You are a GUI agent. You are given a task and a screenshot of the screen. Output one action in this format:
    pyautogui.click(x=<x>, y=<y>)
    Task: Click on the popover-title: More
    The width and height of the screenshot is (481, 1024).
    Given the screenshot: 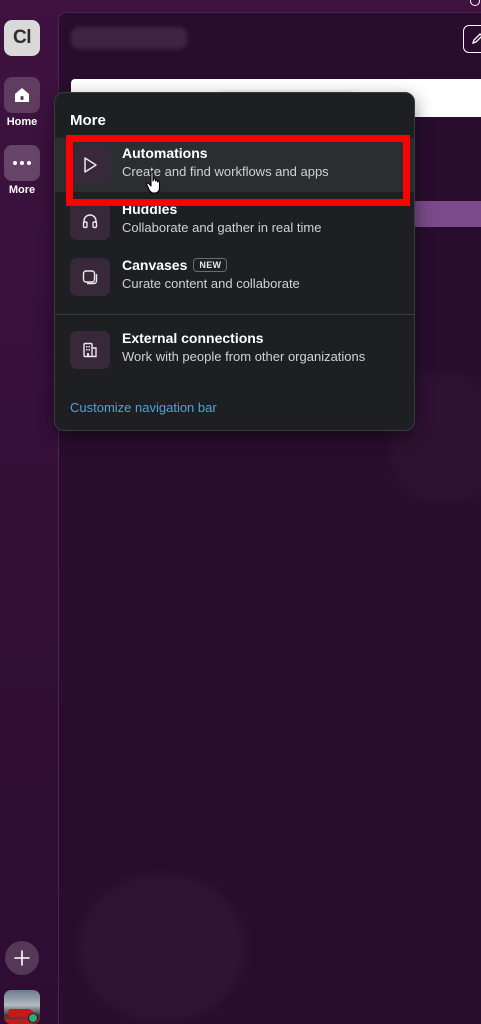 What is the action you would take?
    pyautogui.click(x=88, y=120)
    